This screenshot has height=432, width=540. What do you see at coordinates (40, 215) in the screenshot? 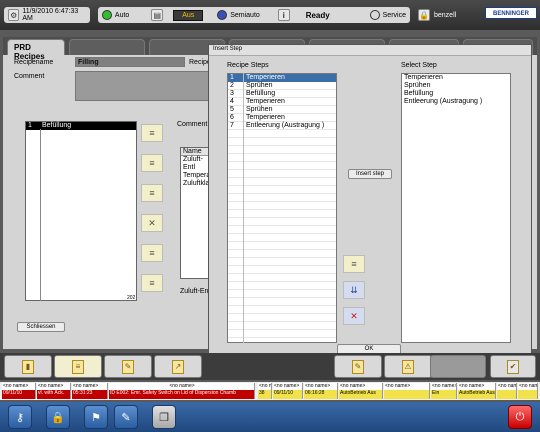
I see `list-column-divider` at bounding box center [40, 215].